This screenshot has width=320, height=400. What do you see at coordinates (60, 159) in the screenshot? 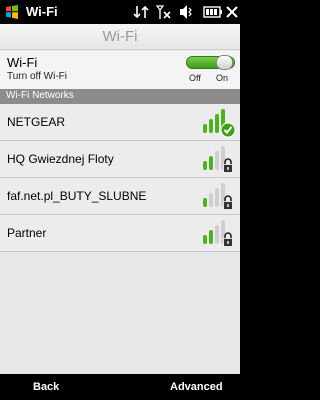
I see `network-name: HQ Gwiezdnej Floty` at bounding box center [60, 159].